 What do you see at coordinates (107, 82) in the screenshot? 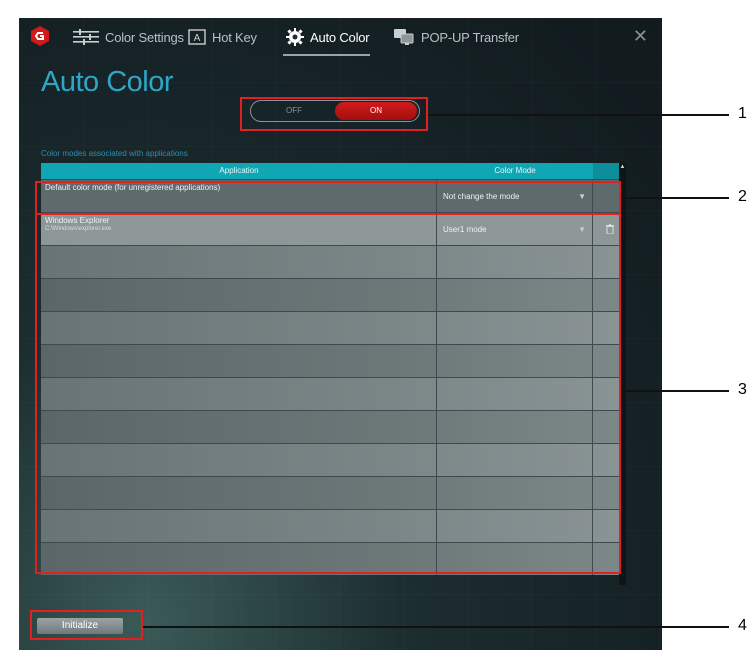
I see `page-title: Auto Color` at bounding box center [107, 82].